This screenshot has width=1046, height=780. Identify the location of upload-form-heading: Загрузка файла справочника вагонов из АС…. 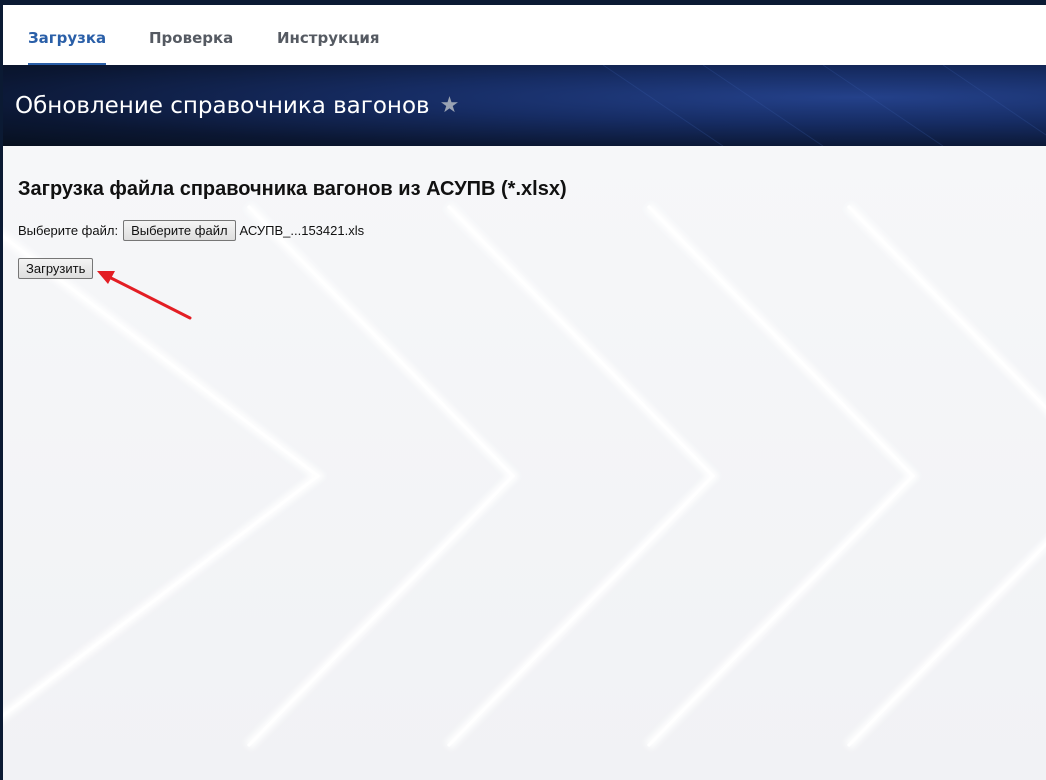
(292, 189).